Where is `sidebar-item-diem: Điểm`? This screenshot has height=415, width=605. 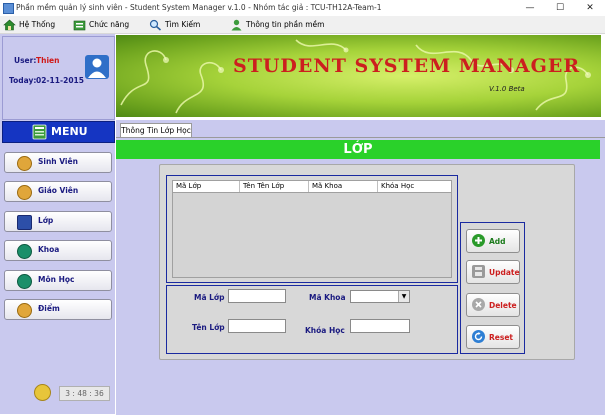
sidebar-item-diem: Điểm is located at coordinates (58, 309).